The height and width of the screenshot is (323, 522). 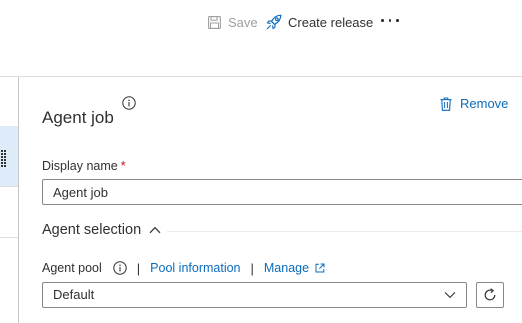 What do you see at coordinates (243, 22) in the screenshot?
I see `save-label: Save` at bounding box center [243, 22].